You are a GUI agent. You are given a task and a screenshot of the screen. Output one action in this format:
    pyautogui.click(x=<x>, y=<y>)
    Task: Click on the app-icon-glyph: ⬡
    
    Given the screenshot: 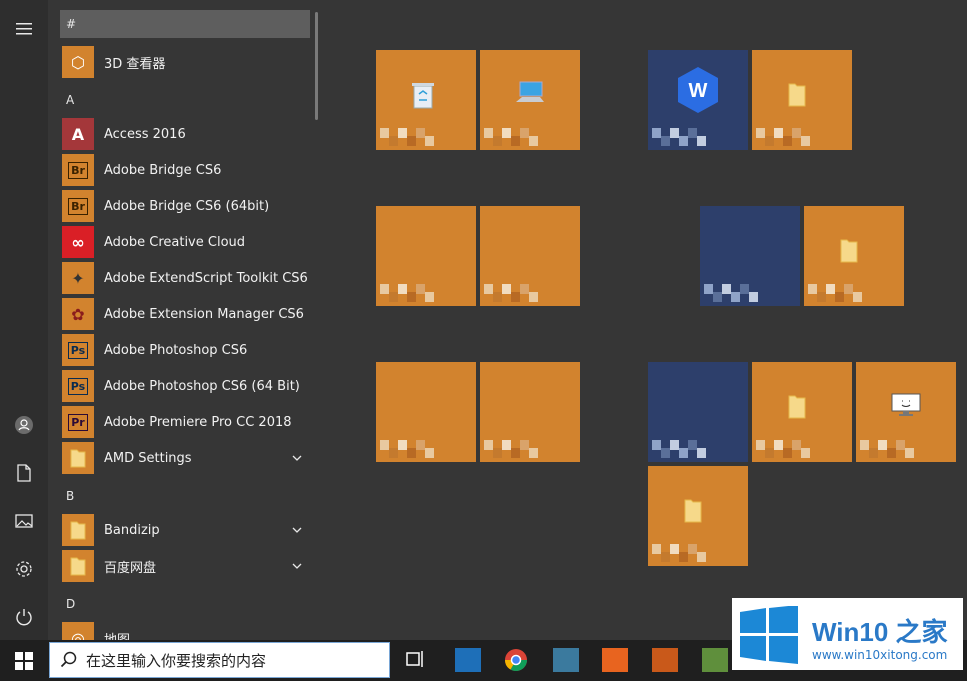 What is the action you would take?
    pyautogui.click(x=78, y=62)
    